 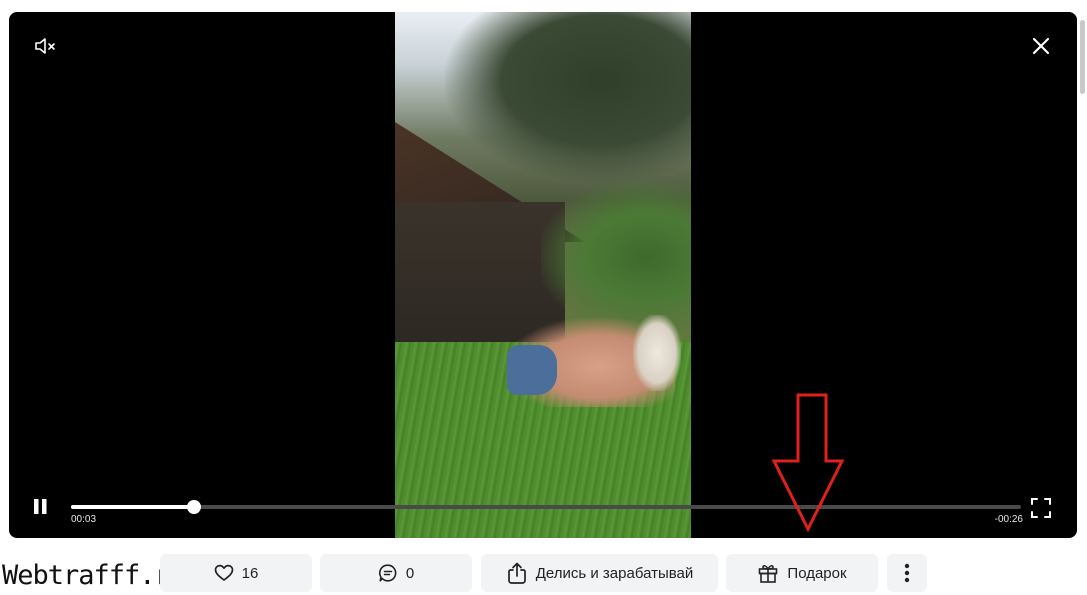 I want to click on video-tree, so click(x=568, y=97).